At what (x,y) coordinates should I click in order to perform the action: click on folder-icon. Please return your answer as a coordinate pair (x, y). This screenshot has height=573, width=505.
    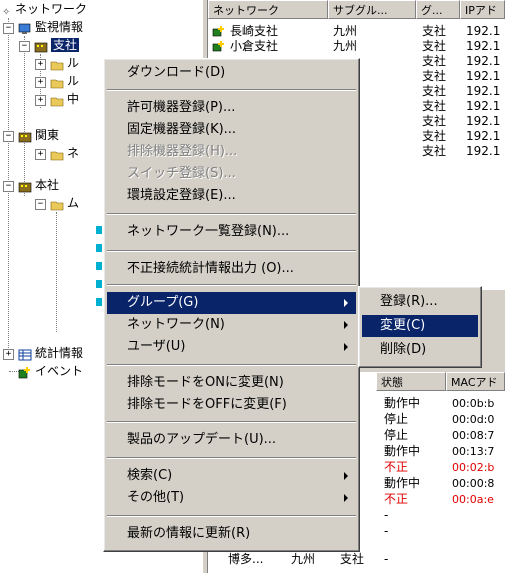
    Looking at the image, I should click on (57, 64).